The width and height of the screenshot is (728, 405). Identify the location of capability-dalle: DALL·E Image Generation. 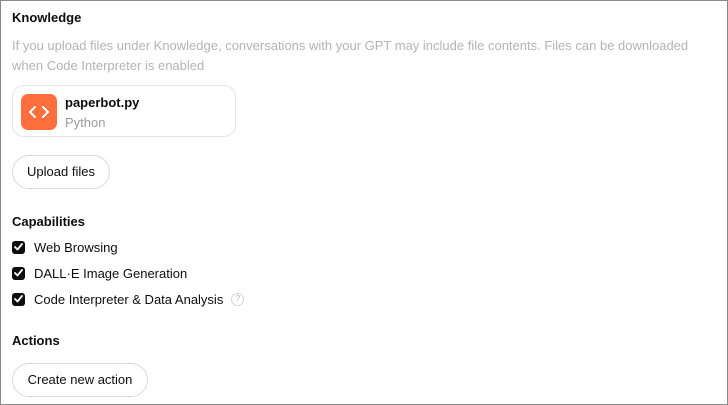
(99, 273).